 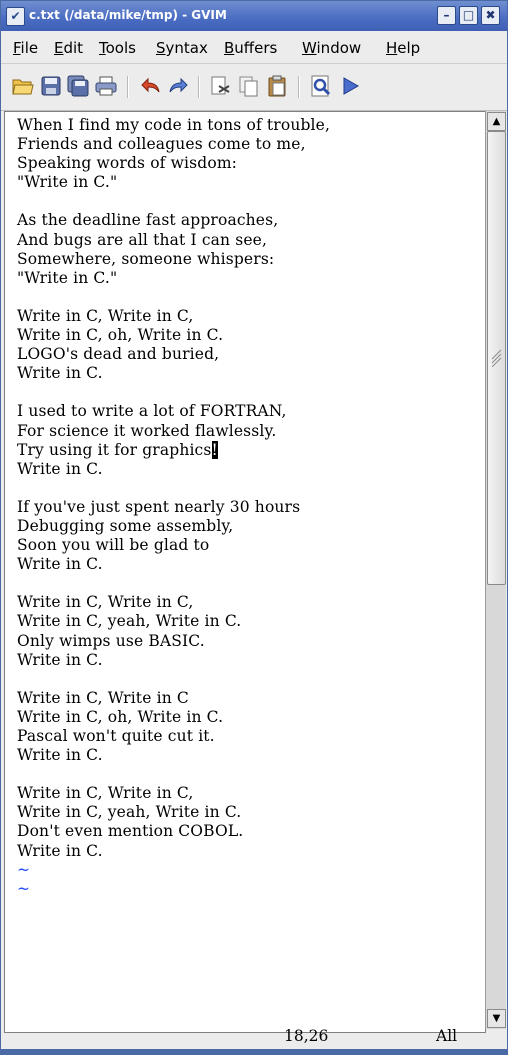 I want to click on menu-file-rest: ile, so click(x=29, y=48).